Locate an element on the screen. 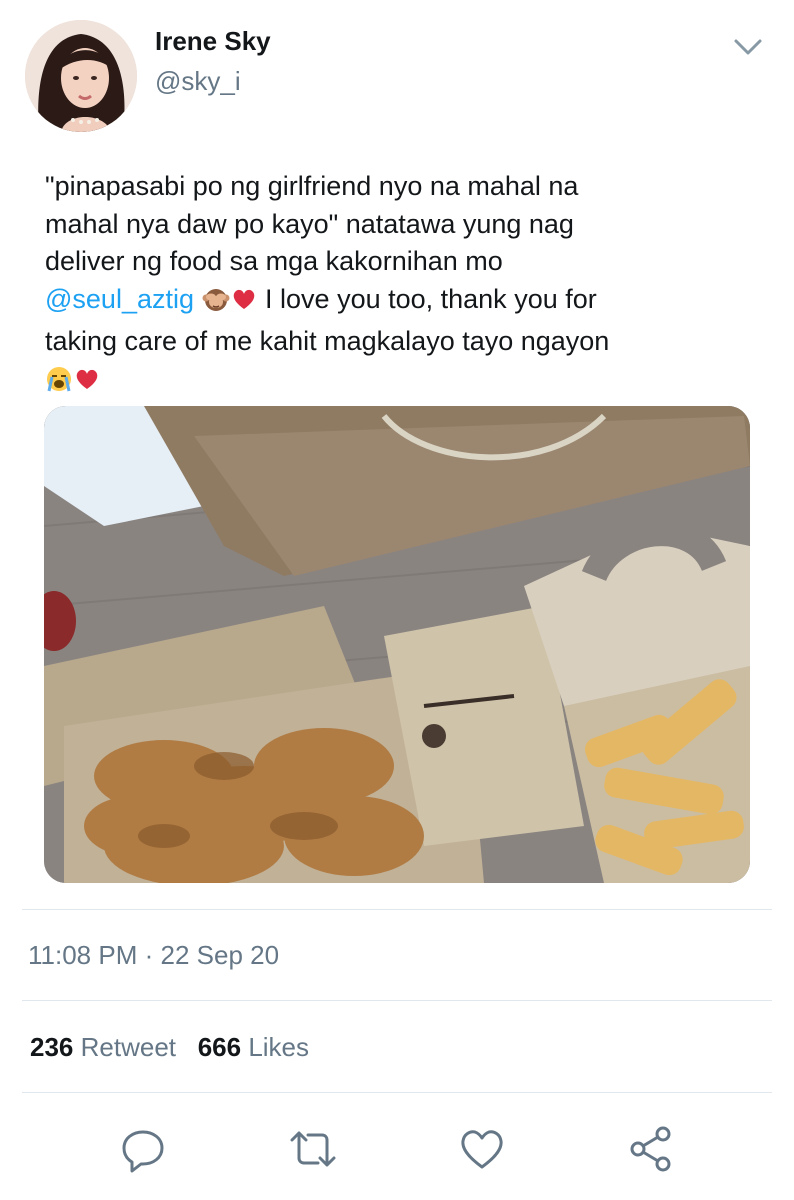 Image resolution: width=794 pixels, height=1200 pixels. retweets-label: Retweet is located at coordinates (128, 1047).